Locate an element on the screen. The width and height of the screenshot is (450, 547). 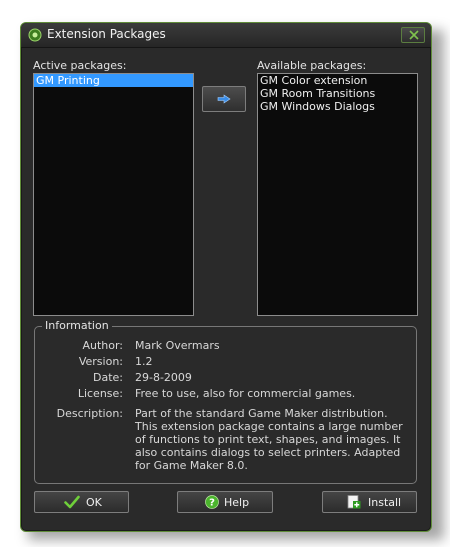
game-maker-icon is located at coordinates (35, 34).